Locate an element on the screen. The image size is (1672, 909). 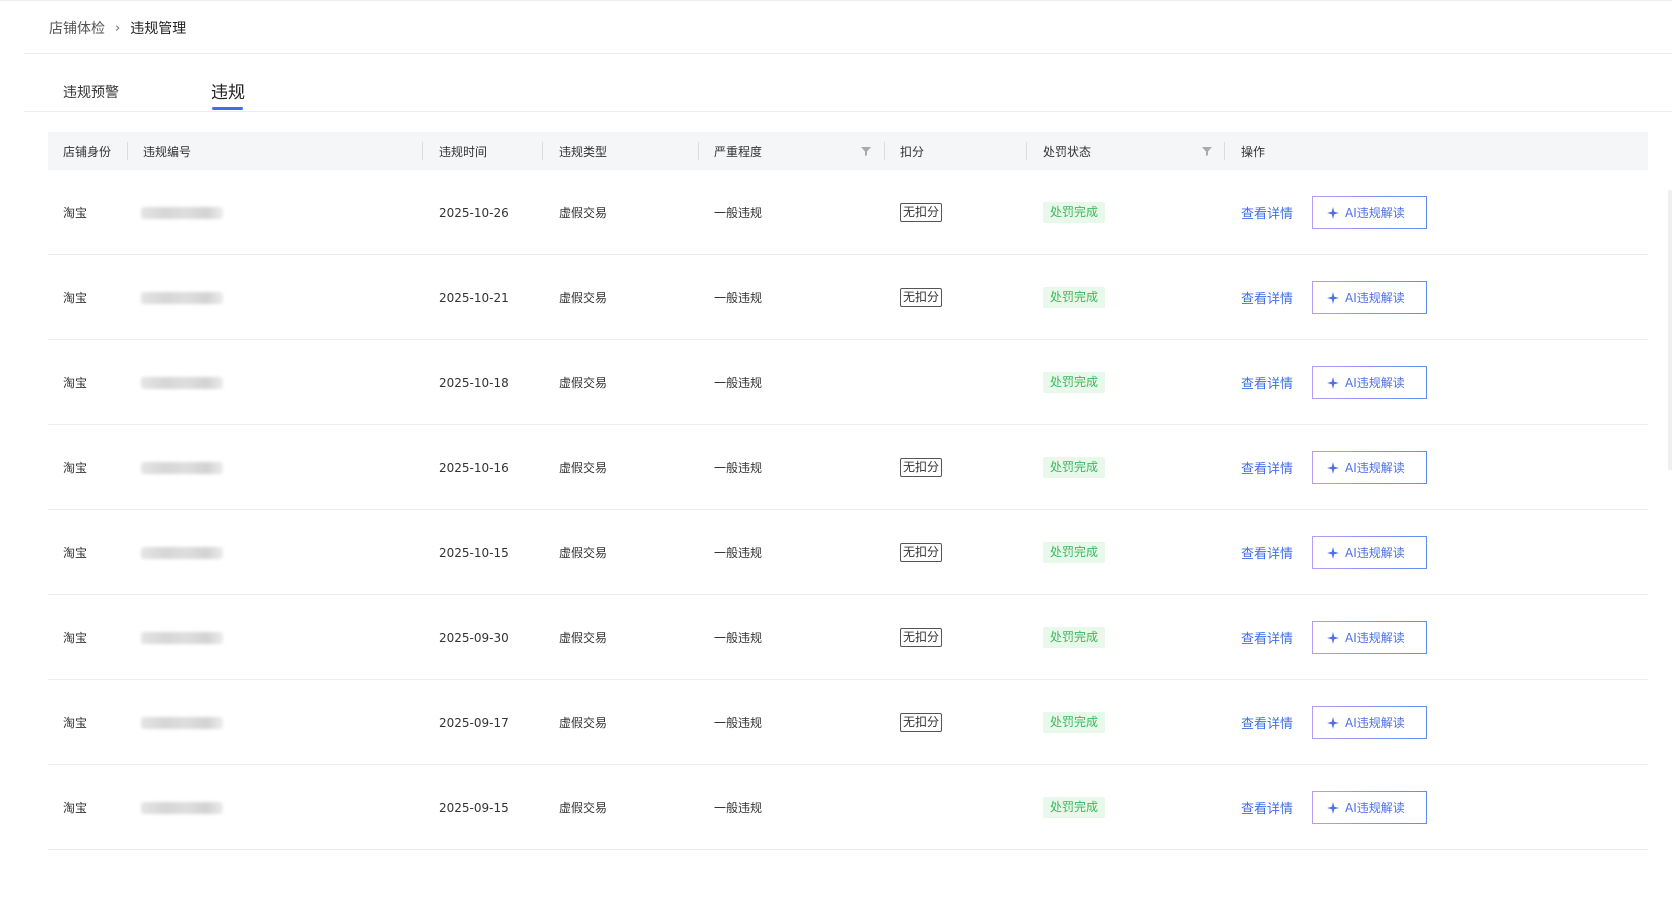
table-row: 淘宝 2025-09-15 虚假交易 一般违规 处罚完成 查看详情 AI违规解读 is located at coordinates (848, 807).